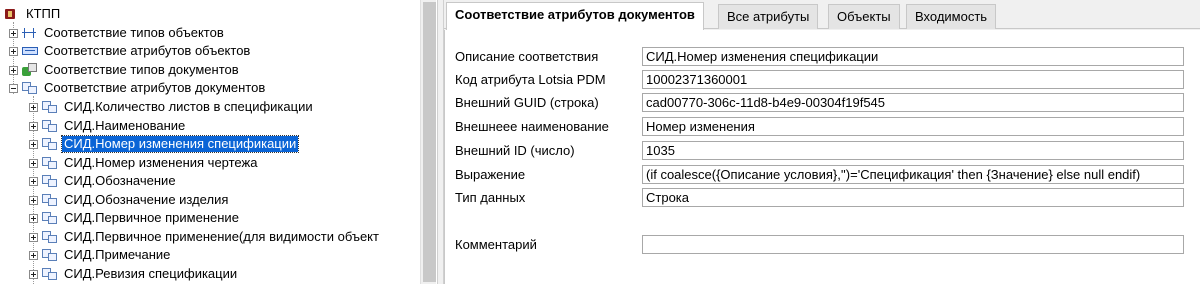 This screenshot has height=284, width=1200. Describe the element at coordinates (180, 144) in the screenshot. I see `tree-child-label: СИД.Номер изменения спецификации` at that location.